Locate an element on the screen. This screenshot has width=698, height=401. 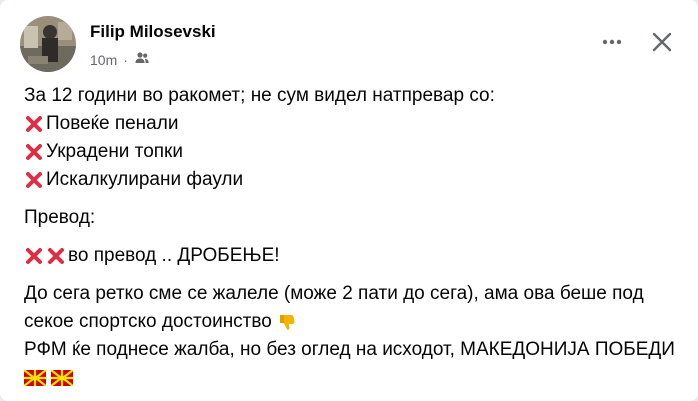
translation-text: во превод .. ДРОБЕЊЕ! is located at coordinates (174, 255).